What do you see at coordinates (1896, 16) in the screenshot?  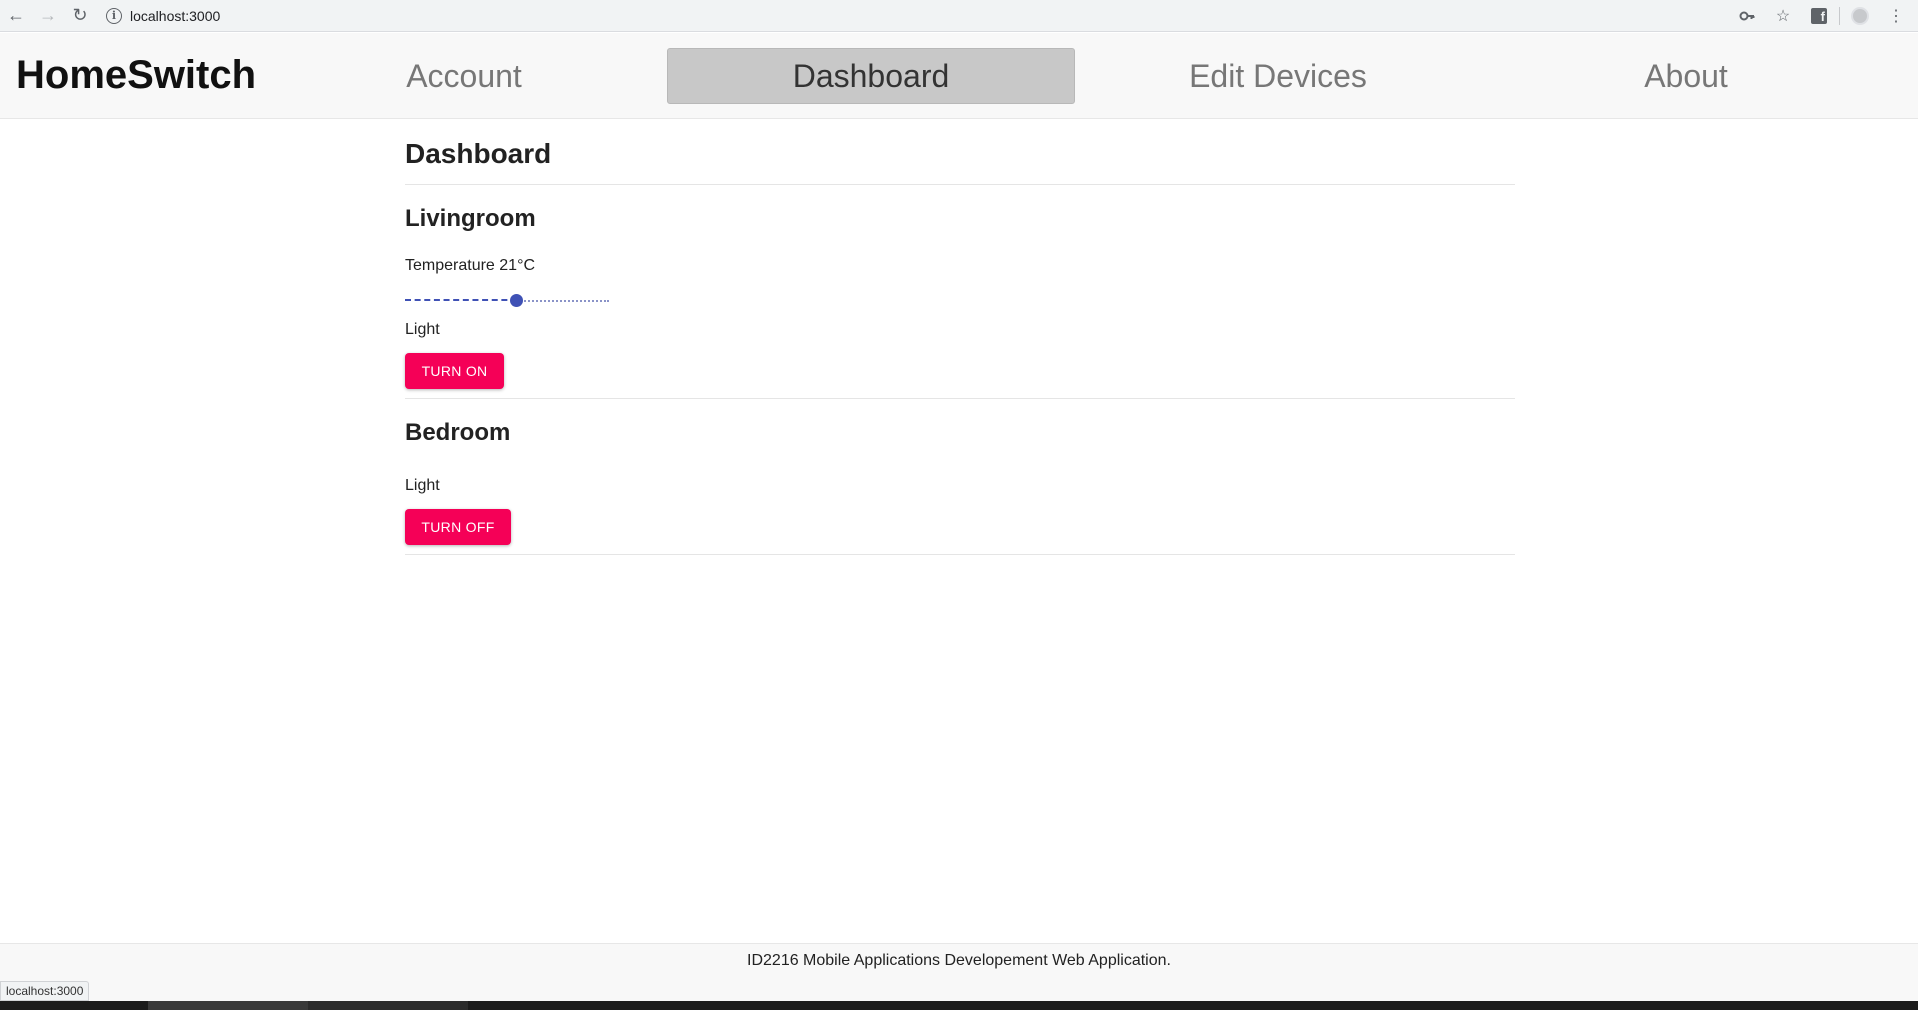 I see `menu-icon: ⋮` at bounding box center [1896, 16].